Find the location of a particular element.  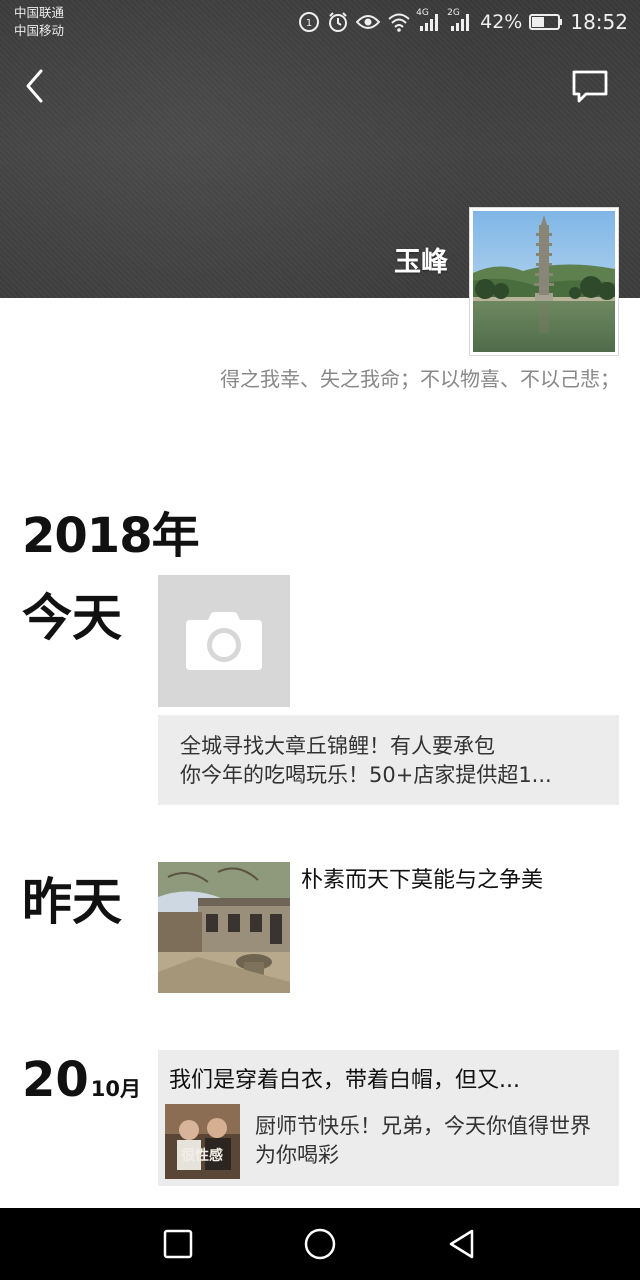

triangle-back-icon is located at coordinates (461, 1244).